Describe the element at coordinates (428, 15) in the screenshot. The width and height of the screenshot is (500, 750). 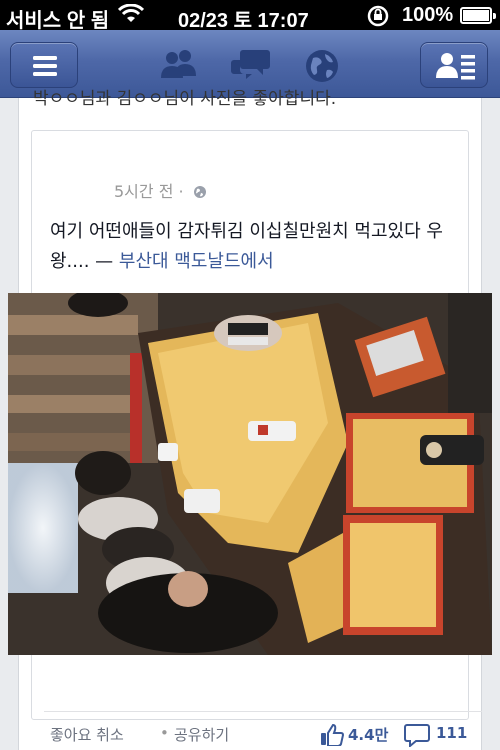
I see `battery-percent: 100%` at that location.